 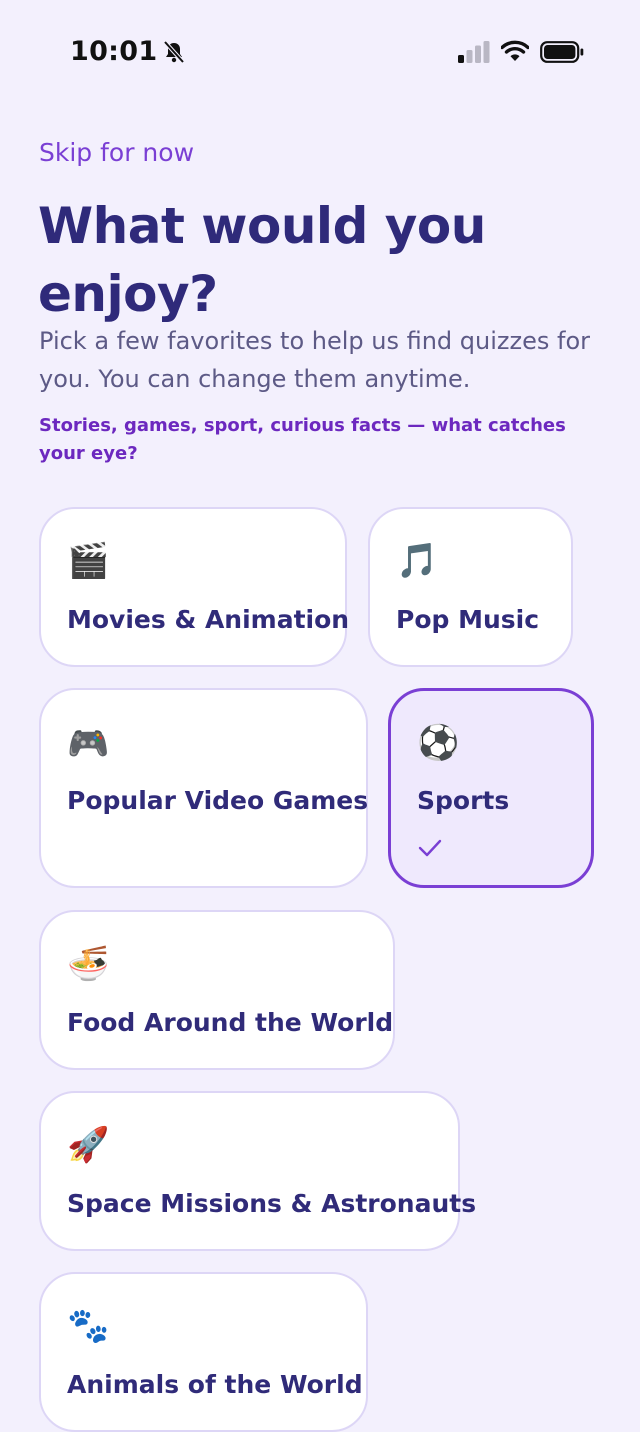 I want to click on page-title: What would you enjoy?, so click(x=262, y=260).